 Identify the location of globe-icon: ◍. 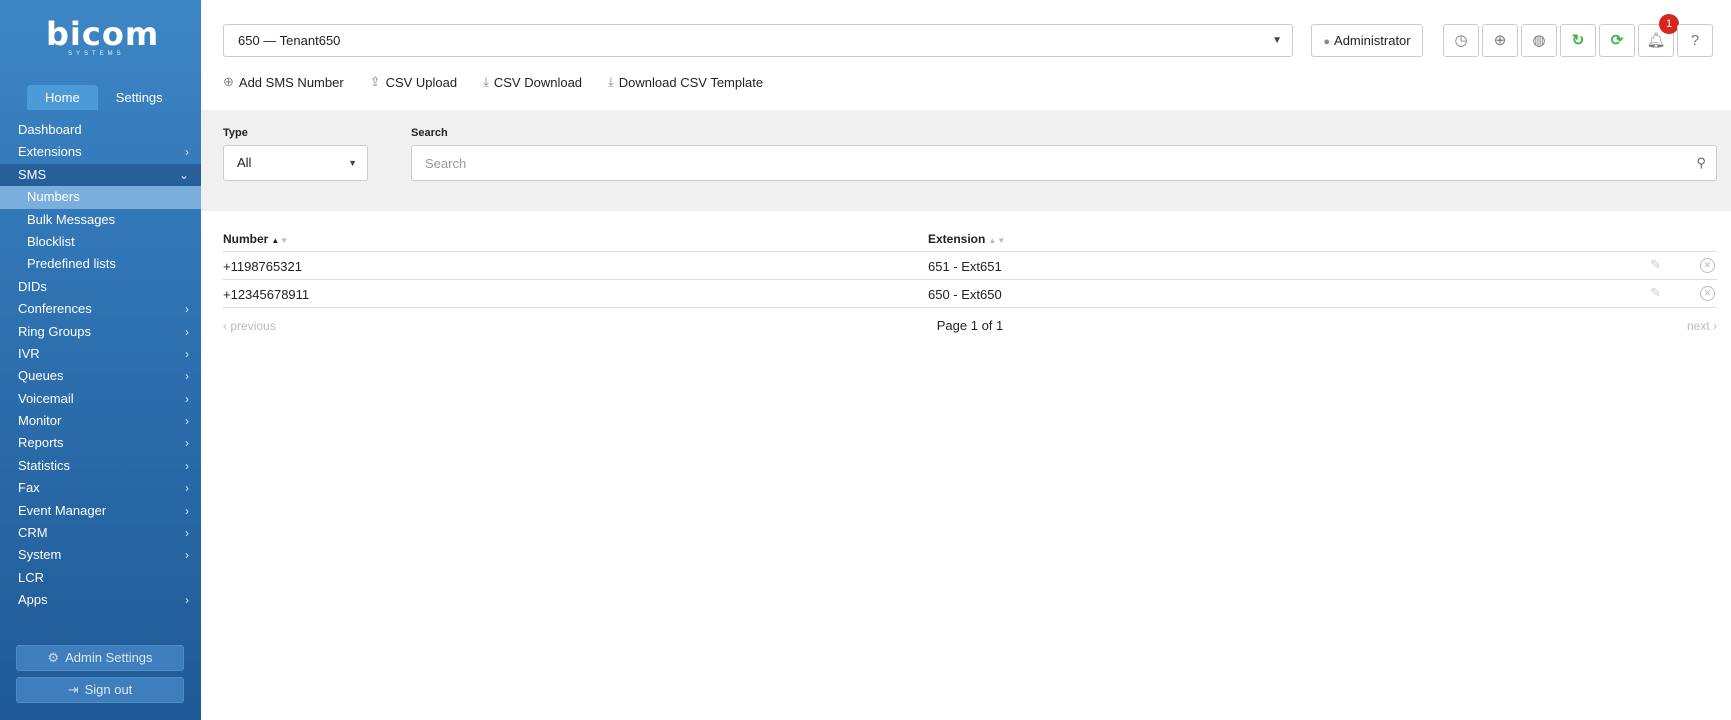
(1539, 40).